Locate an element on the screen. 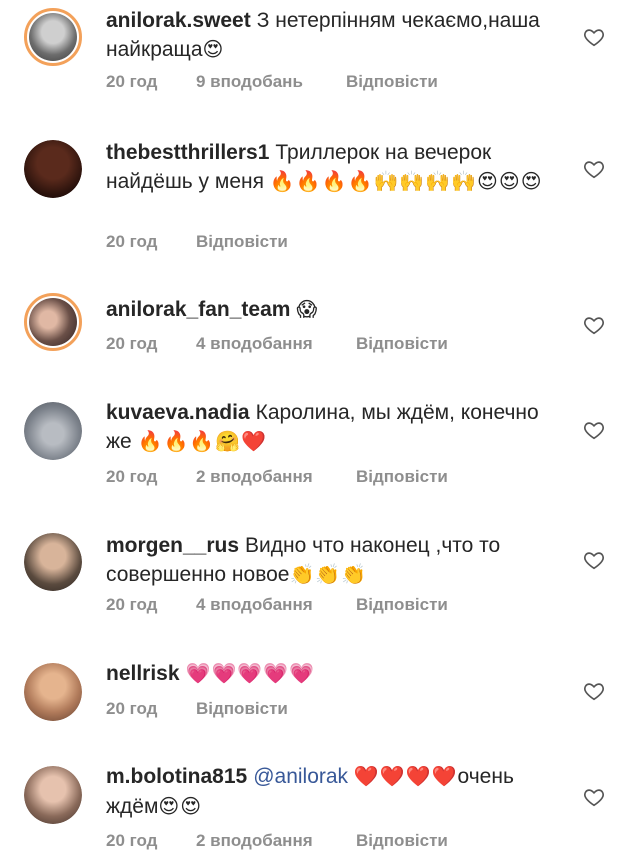  emoji: 😍 is located at coordinates (213, 50).